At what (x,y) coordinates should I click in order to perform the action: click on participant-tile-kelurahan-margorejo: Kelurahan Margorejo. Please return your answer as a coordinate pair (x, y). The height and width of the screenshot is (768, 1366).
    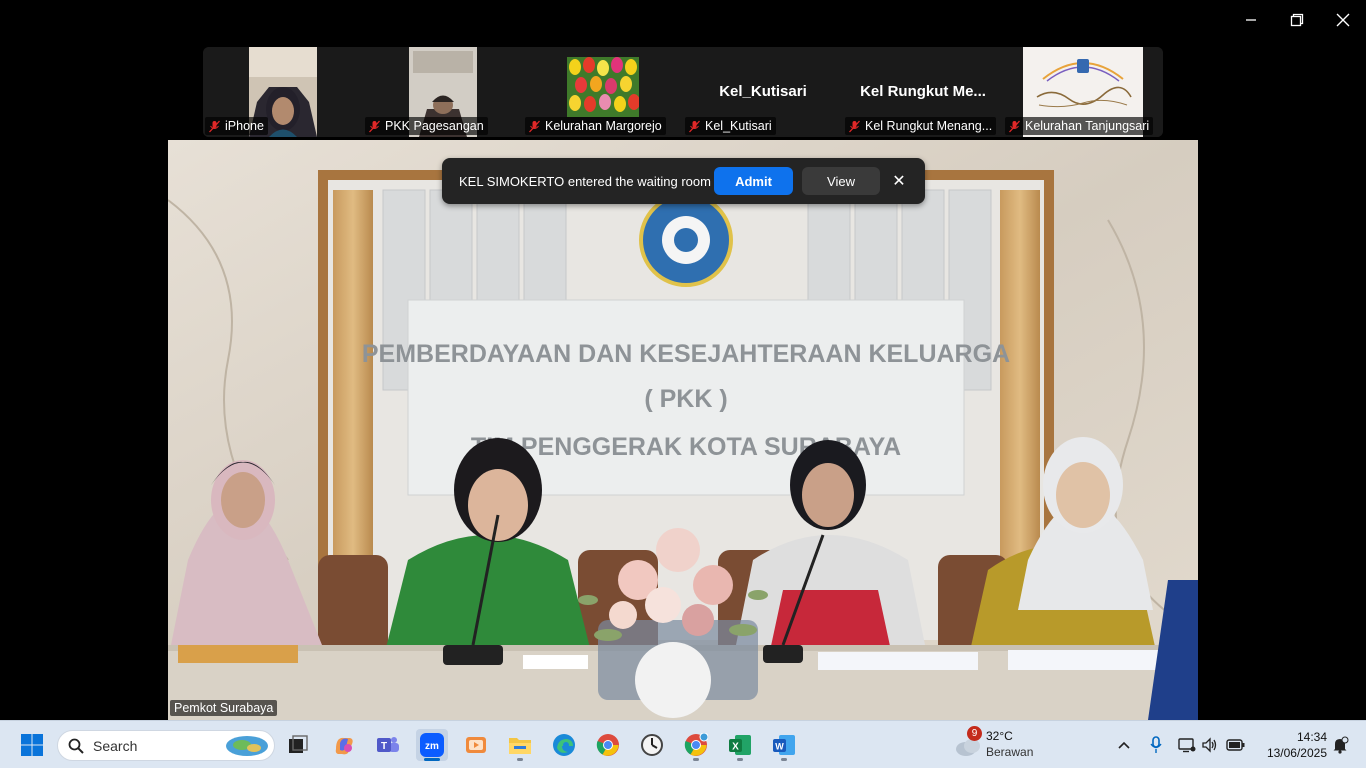
    Looking at the image, I should click on (603, 92).